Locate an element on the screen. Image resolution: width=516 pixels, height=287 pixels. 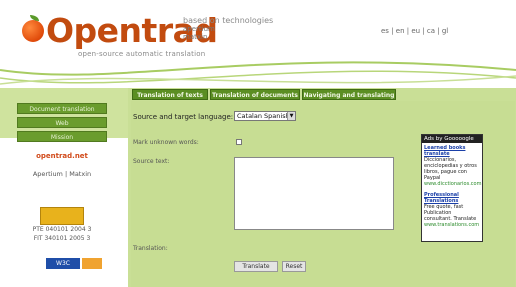
sponsor-flag-icon is located at coordinates (62, 216).